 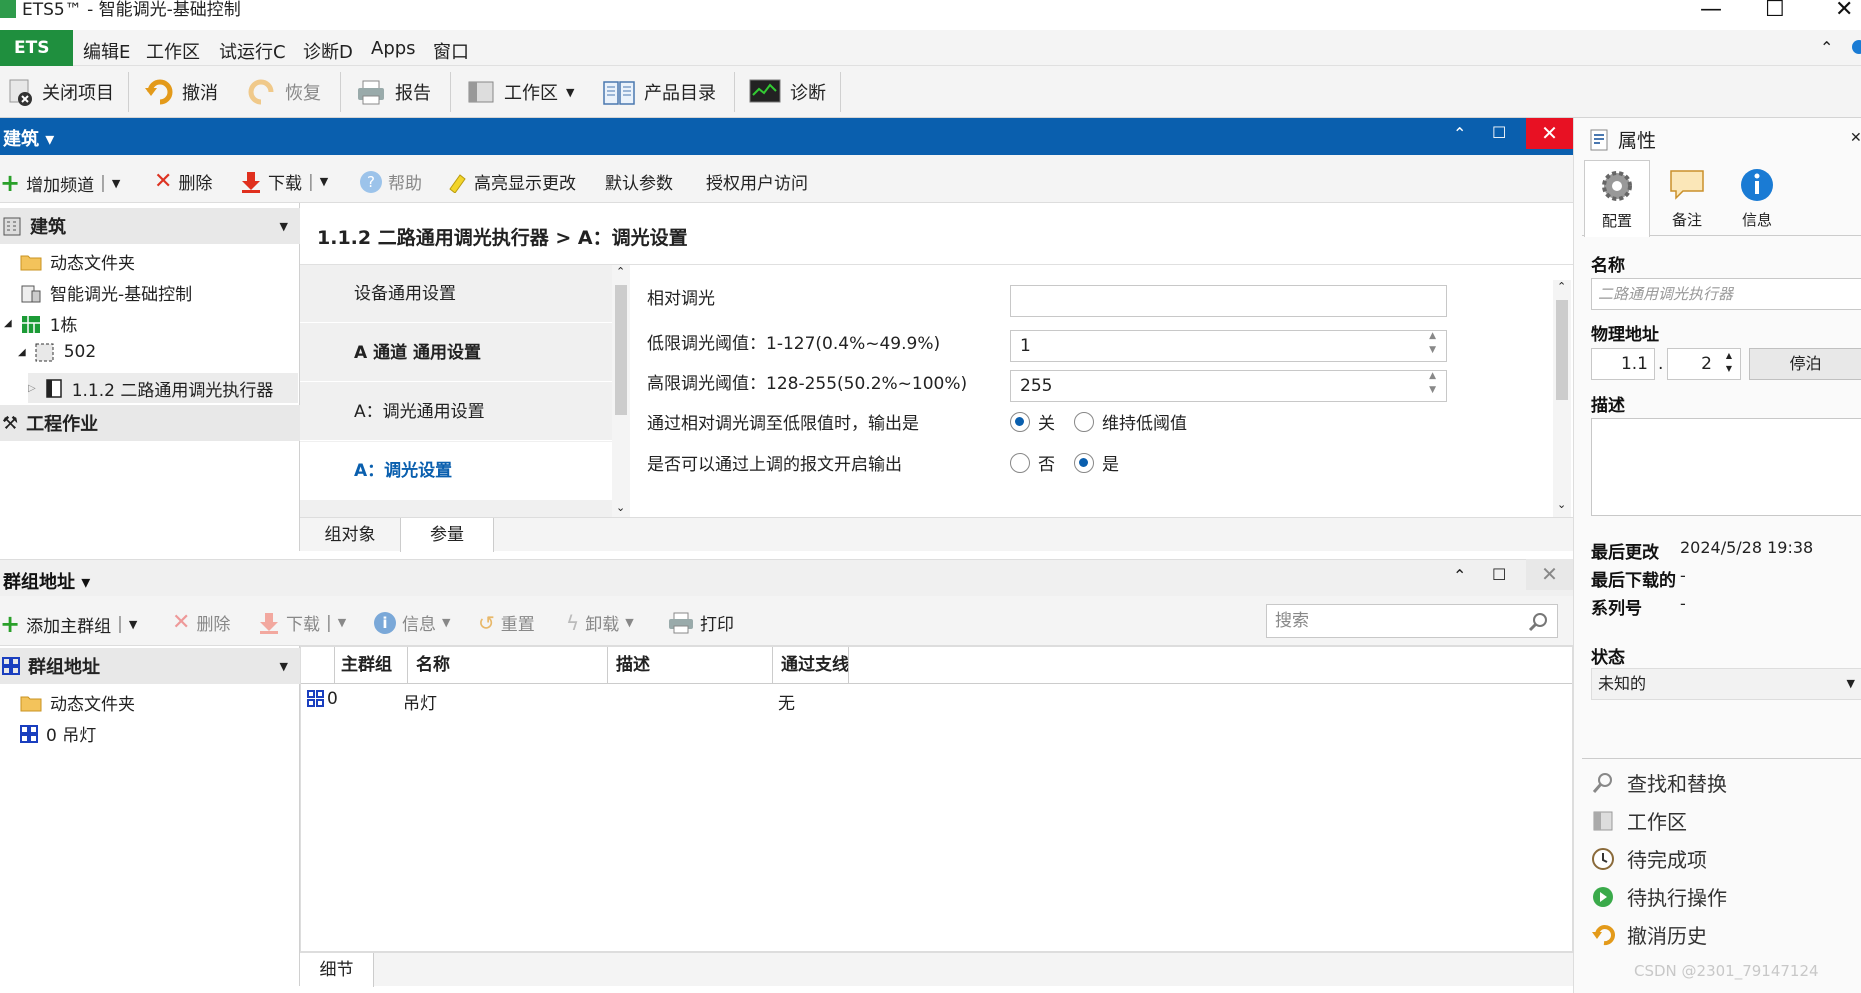 What do you see at coordinates (1032, 462) in the screenshot?
I see `enable-no-radio: 否` at bounding box center [1032, 462].